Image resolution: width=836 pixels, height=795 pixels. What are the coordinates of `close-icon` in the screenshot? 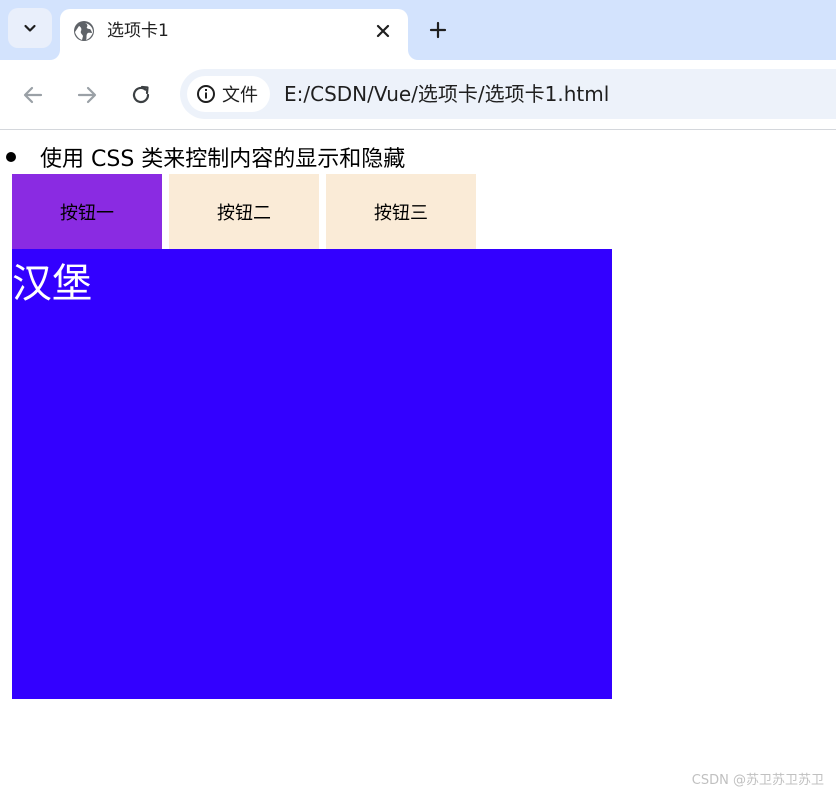 It's located at (383, 31).